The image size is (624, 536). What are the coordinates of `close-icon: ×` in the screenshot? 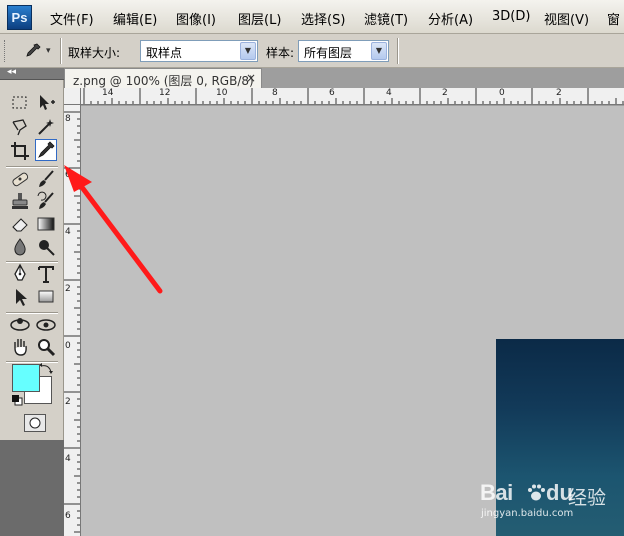 It's located at (251, 78).